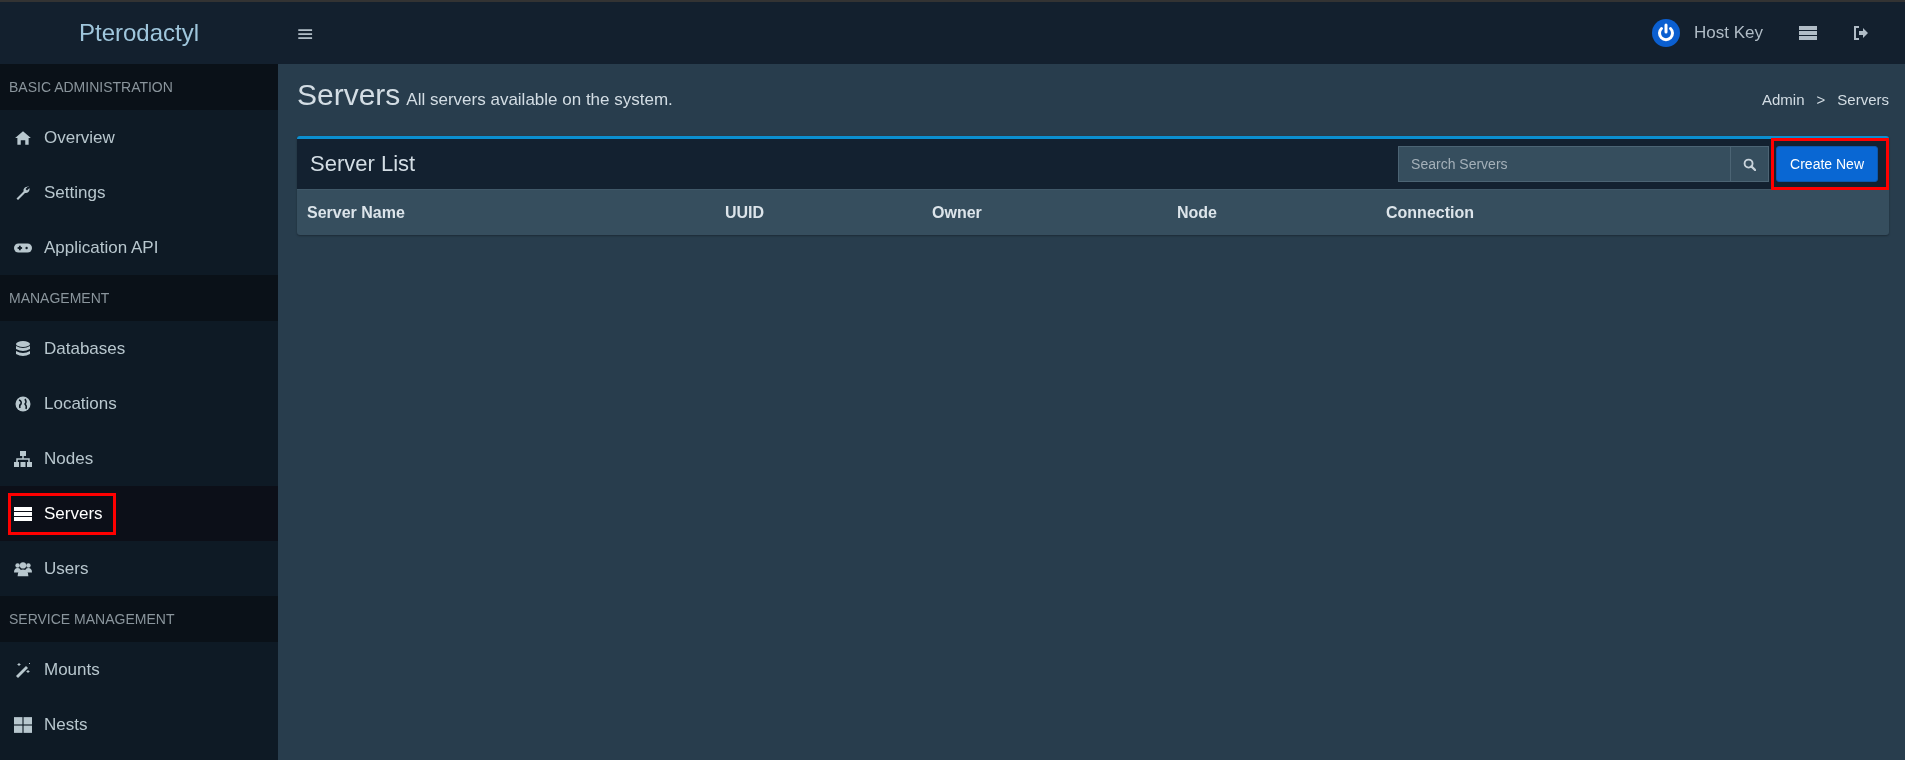 The image size is (1905, 760). I want to click on globe-icon, so click(23, 403).